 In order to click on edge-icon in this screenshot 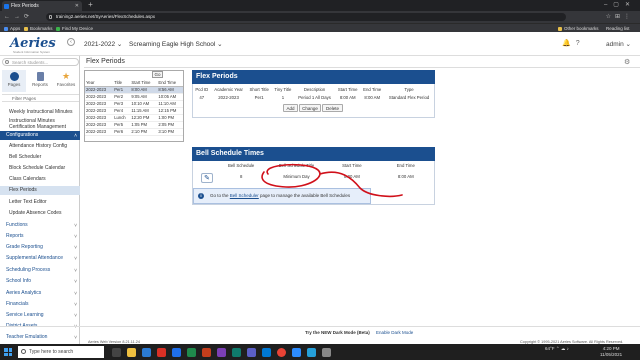, I will do `click(266, 352)`.